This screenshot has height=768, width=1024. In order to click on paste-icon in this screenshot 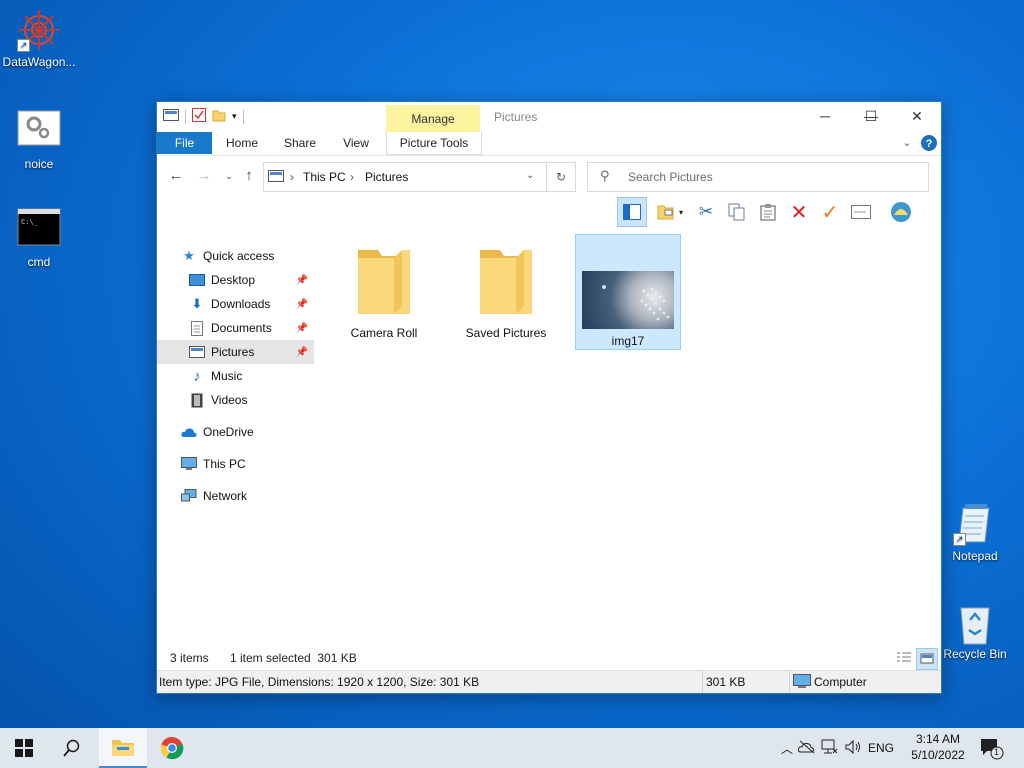, I will do `click(768, 212)`.